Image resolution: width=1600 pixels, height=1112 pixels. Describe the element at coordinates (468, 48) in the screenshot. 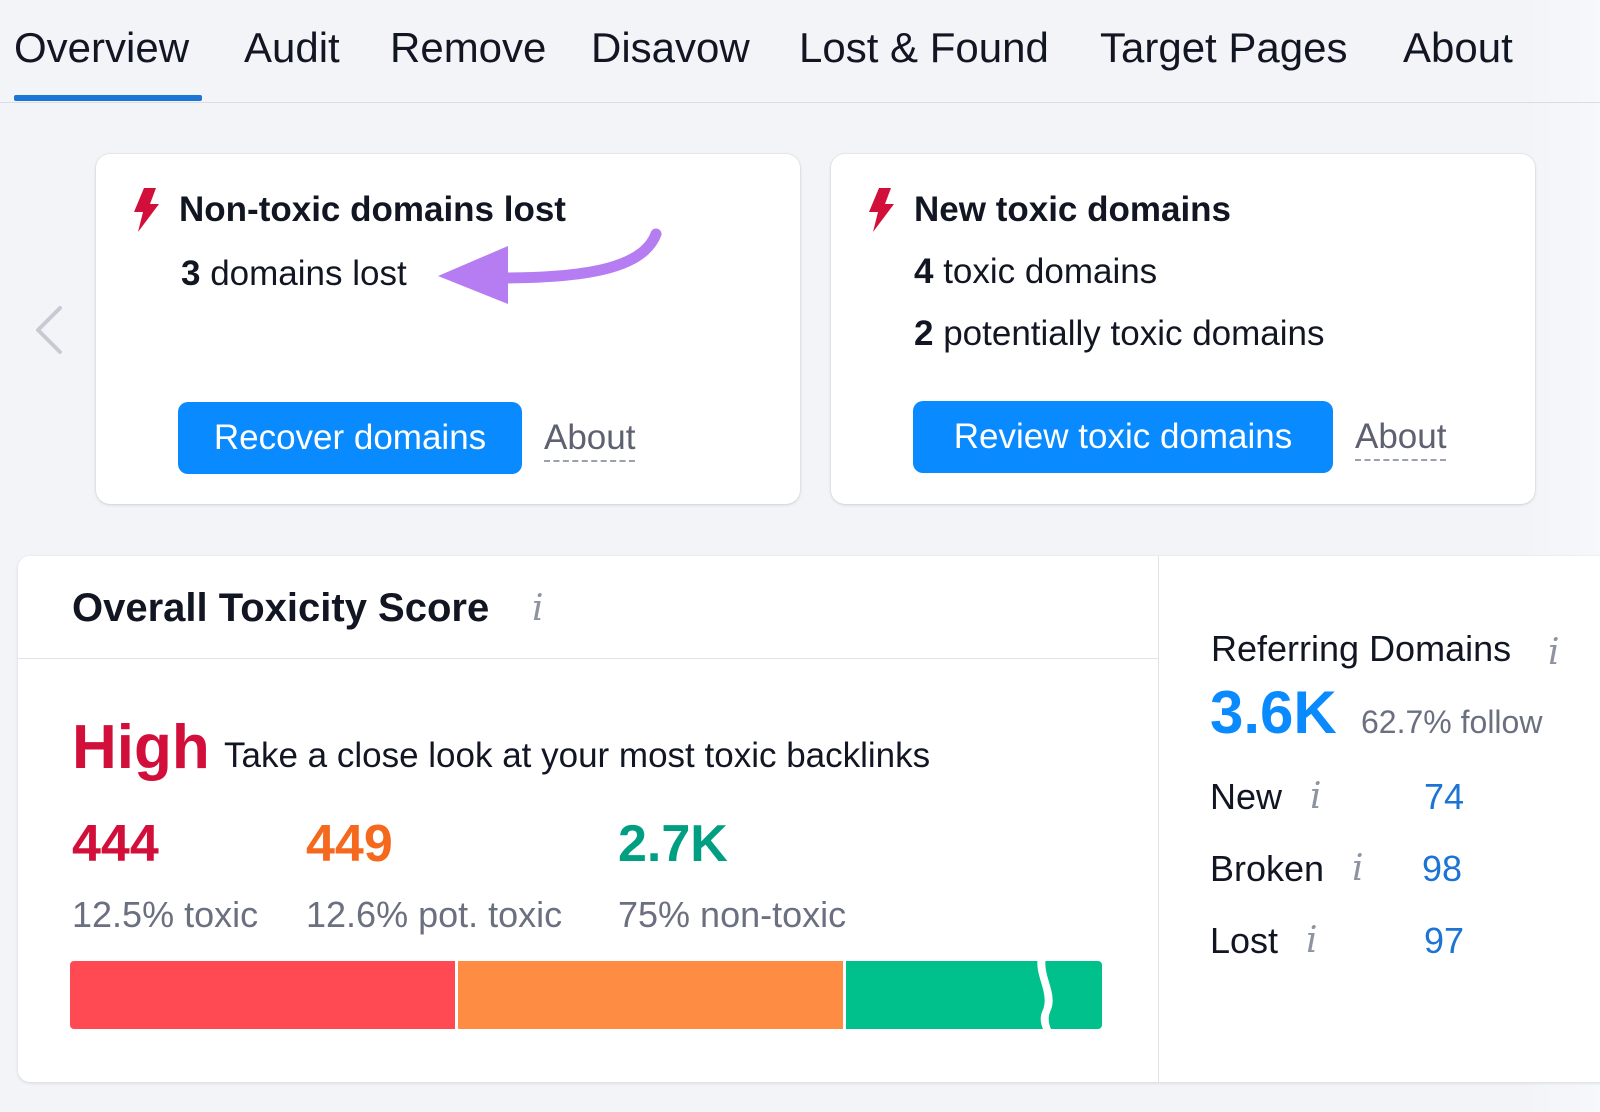

I see `tab-remove: Remove` at that location.